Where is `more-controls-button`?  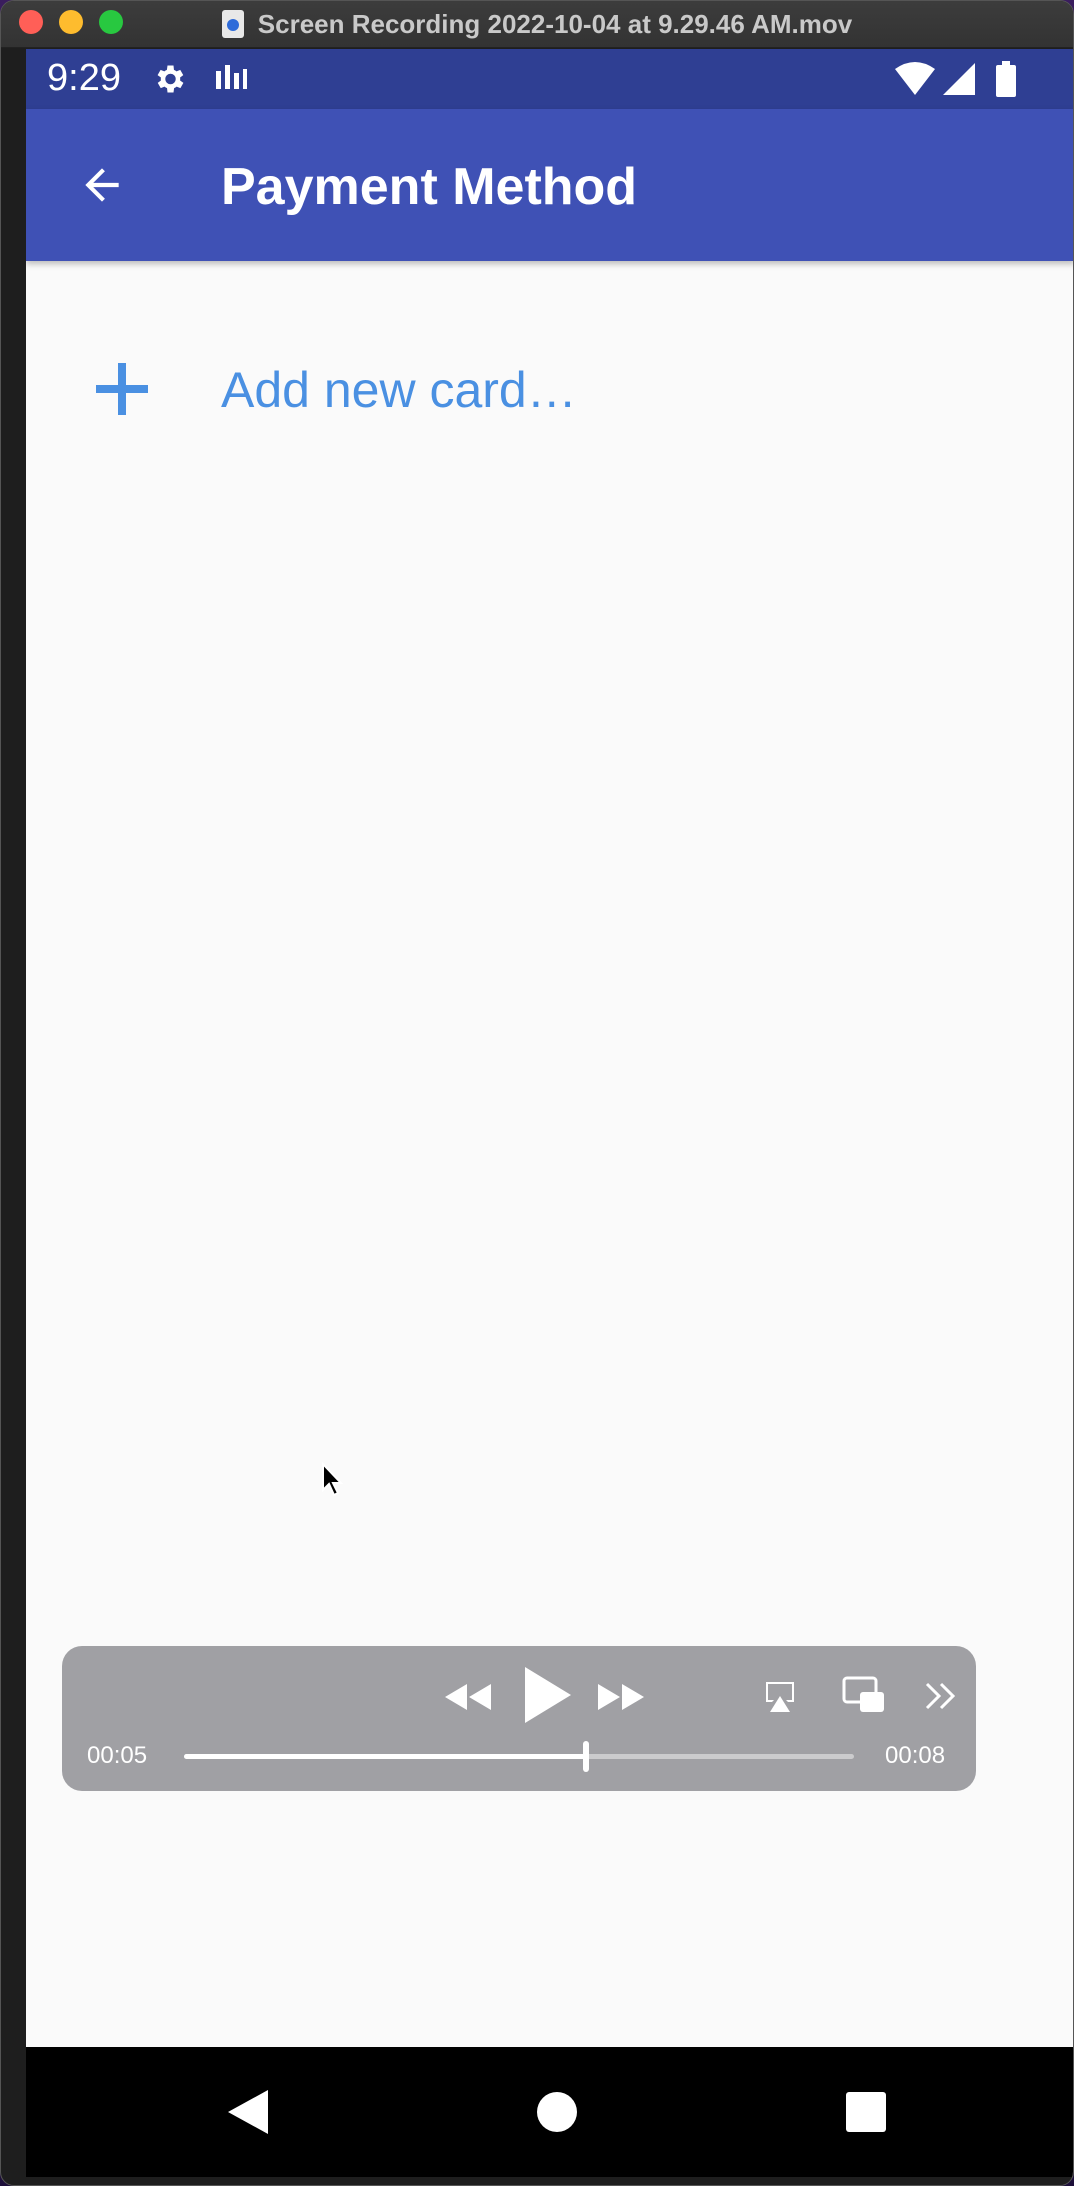
more-controls-button is located at coordinates (940, 1696).